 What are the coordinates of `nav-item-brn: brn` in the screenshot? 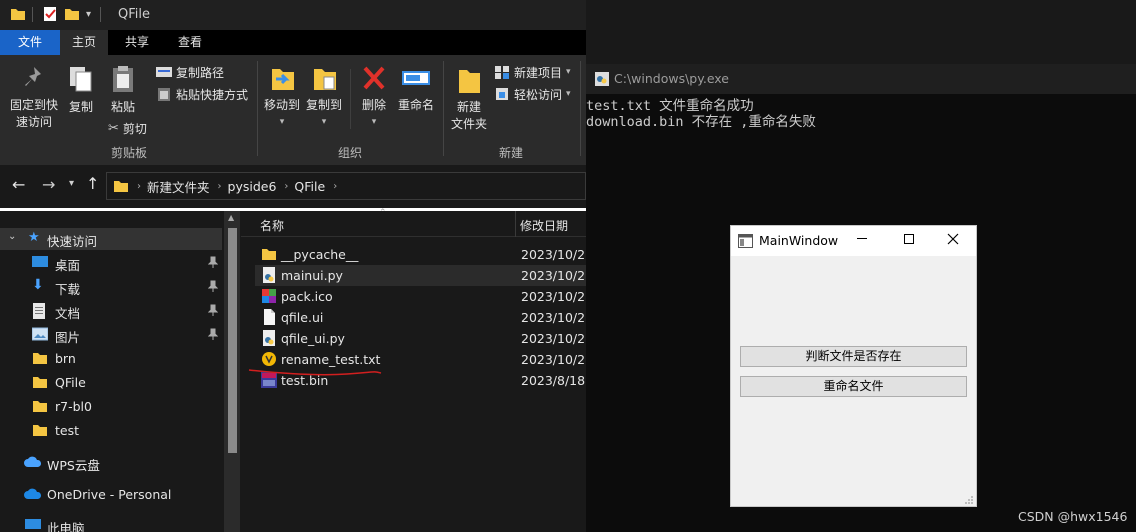 It's located at (111, 359).